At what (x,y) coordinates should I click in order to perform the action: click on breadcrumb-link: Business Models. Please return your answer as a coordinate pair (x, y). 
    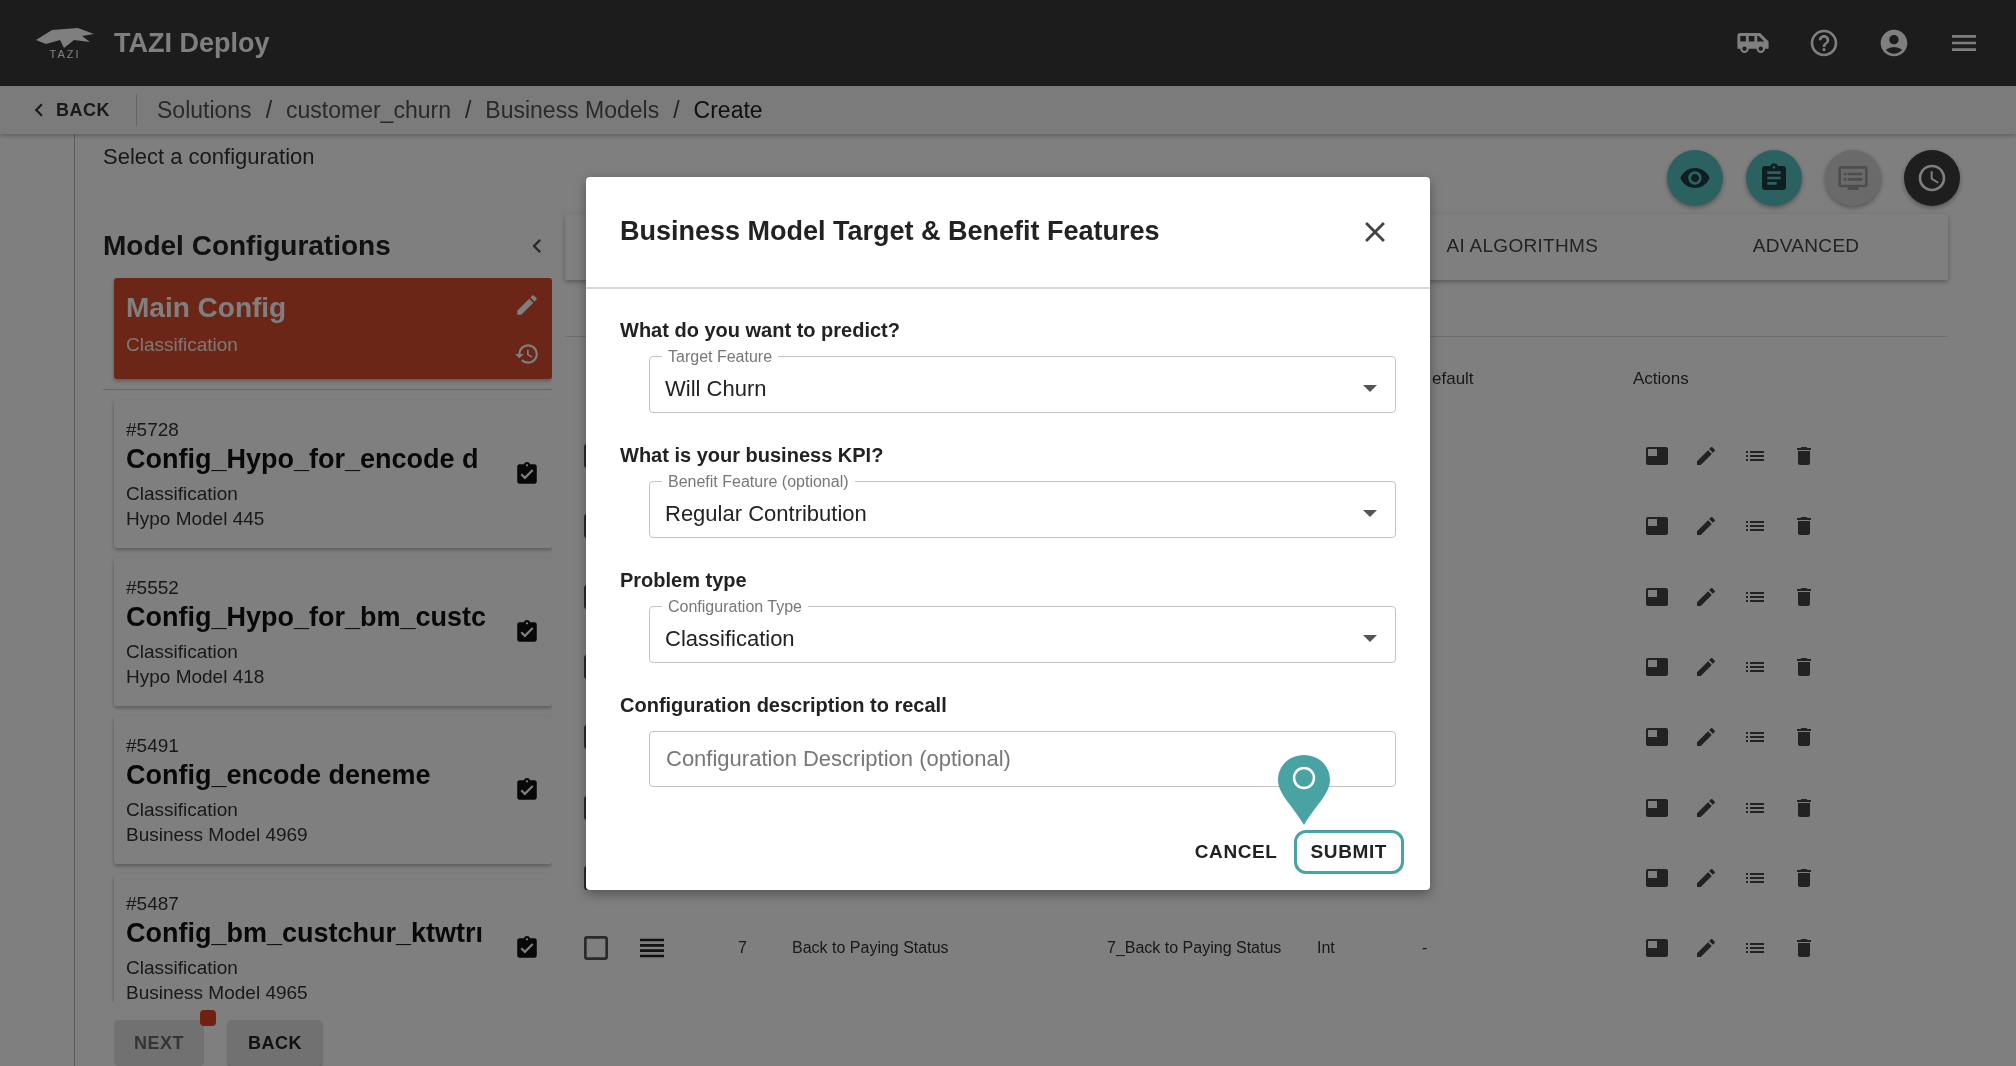
    Looking at the image, I should click on (572, 110).